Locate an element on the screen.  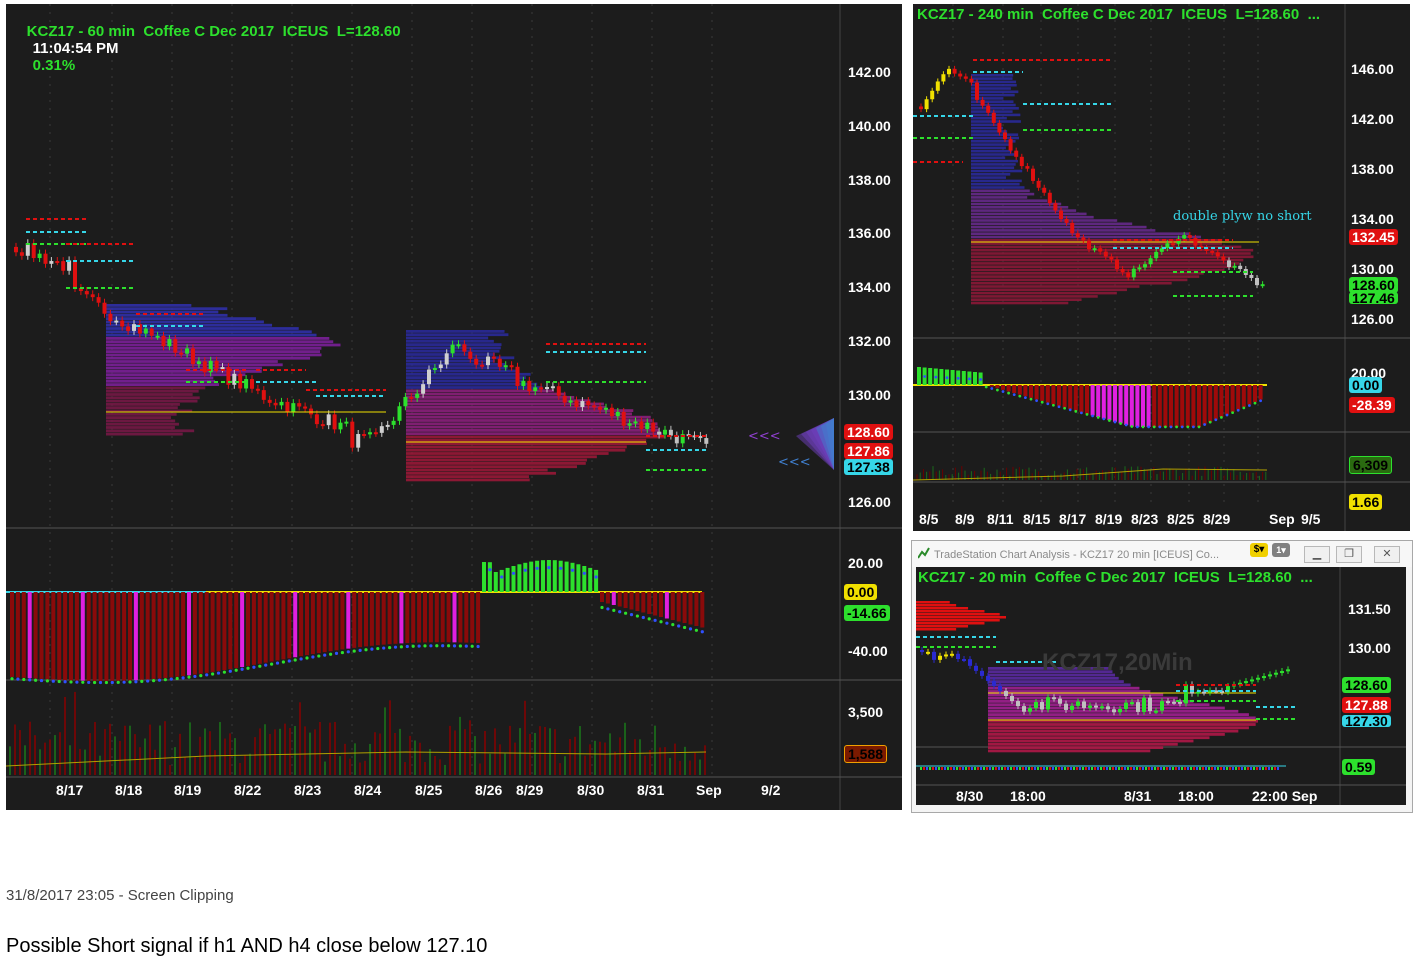
dollar-icon: $▾ is located at coordinates (1259, 550).